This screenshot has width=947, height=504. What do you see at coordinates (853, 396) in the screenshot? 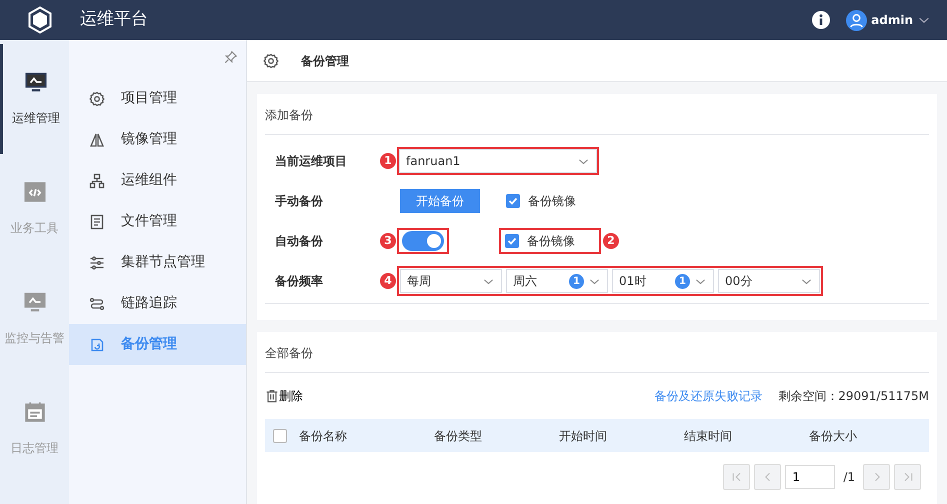
I see `free-space-text: 剩余空间：29091/51175M` at bounding box center [853, 396].